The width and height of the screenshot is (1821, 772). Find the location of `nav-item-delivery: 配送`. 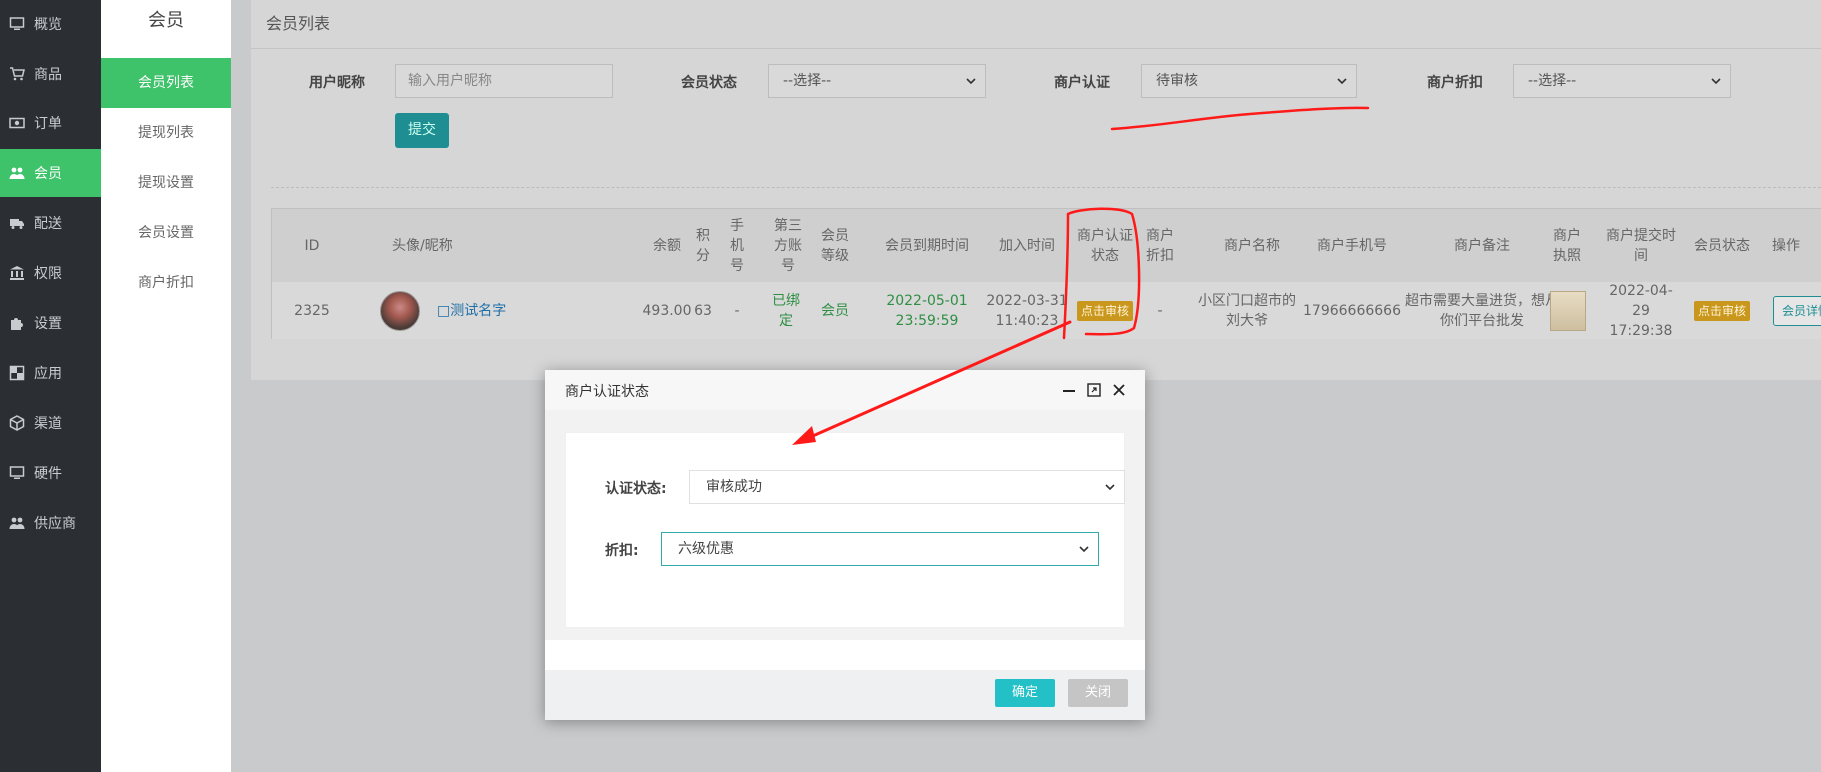

nav-item-delivery: 配送 is located at coordinates (50, 223).